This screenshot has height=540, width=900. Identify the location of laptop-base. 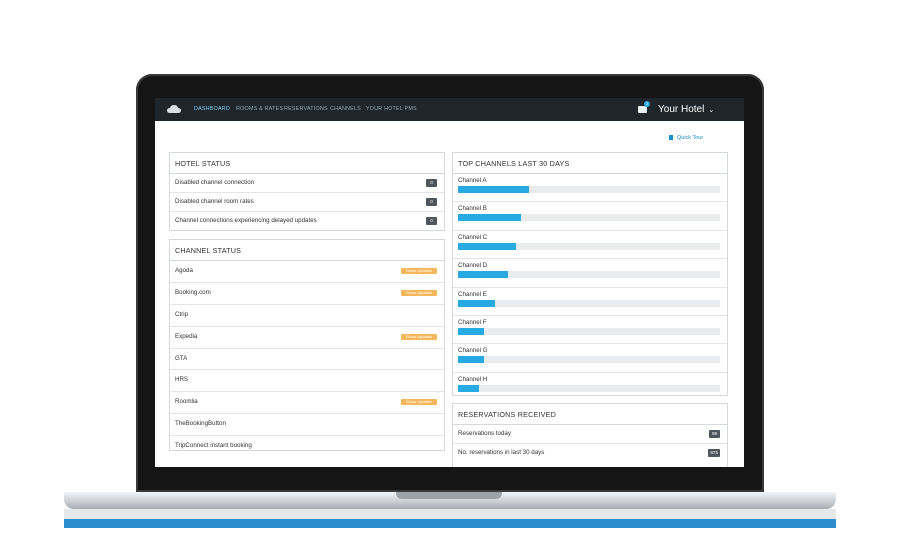
(450, 500).